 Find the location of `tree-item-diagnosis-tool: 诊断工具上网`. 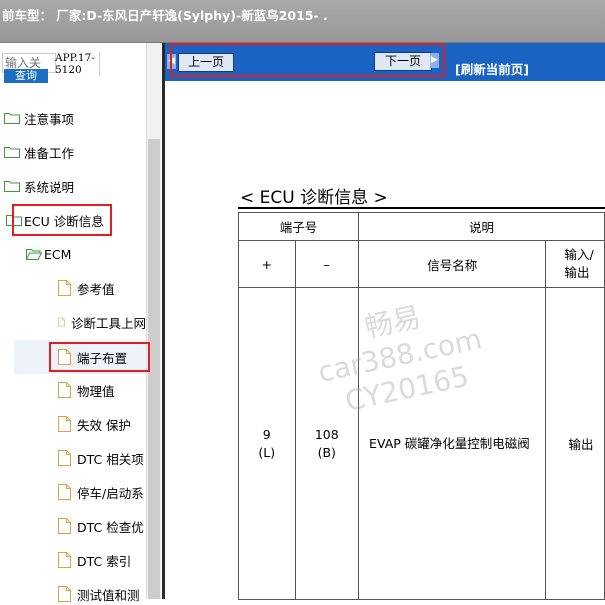

tree-item-diagnosis-tool: 诊断工具上网 is located at coordinates (102, 322).